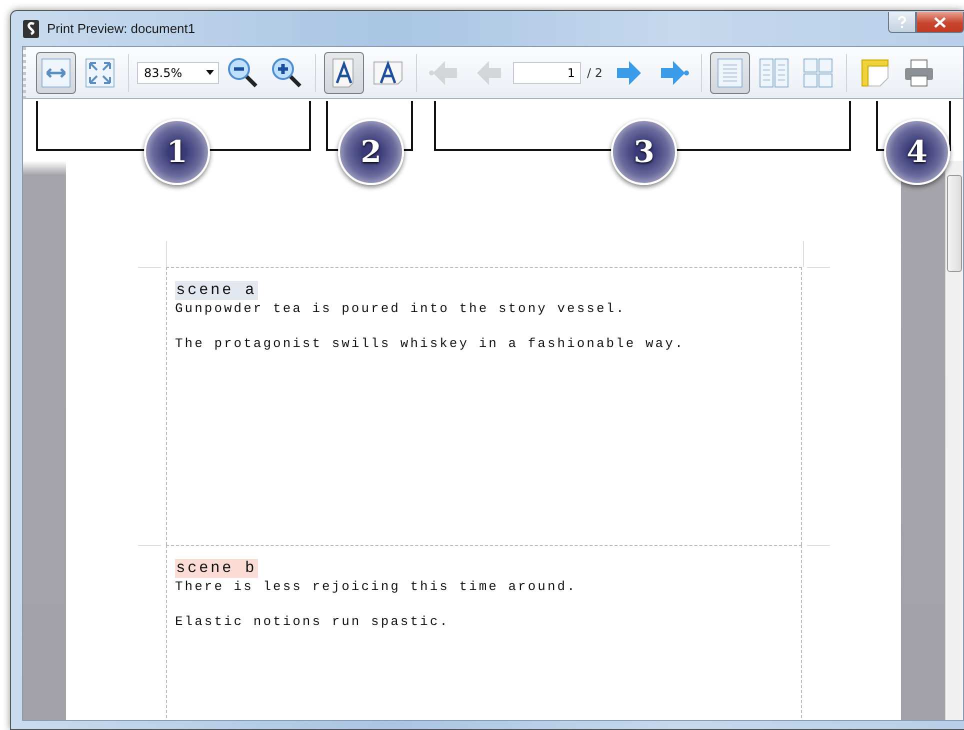 Image resolution: width=964 pixels, height=730 pixels. I want to click on scene-heading: scene b, so click(216, 568).